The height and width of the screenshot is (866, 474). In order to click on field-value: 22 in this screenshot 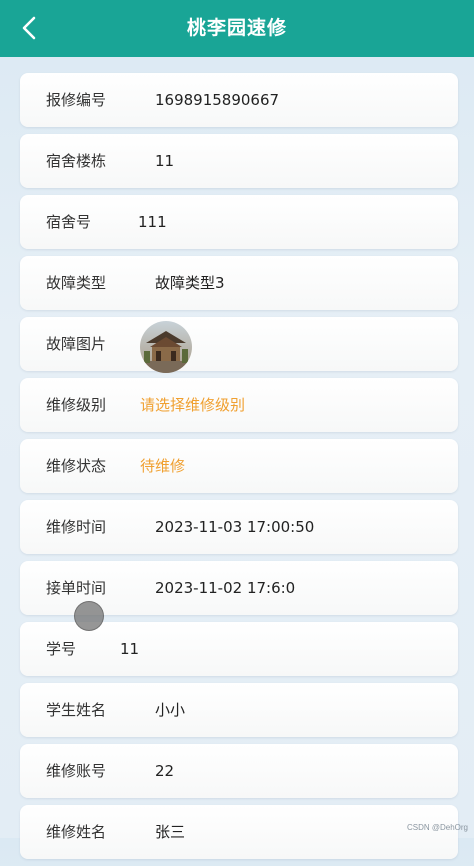, I will do `click(165, 771)`.